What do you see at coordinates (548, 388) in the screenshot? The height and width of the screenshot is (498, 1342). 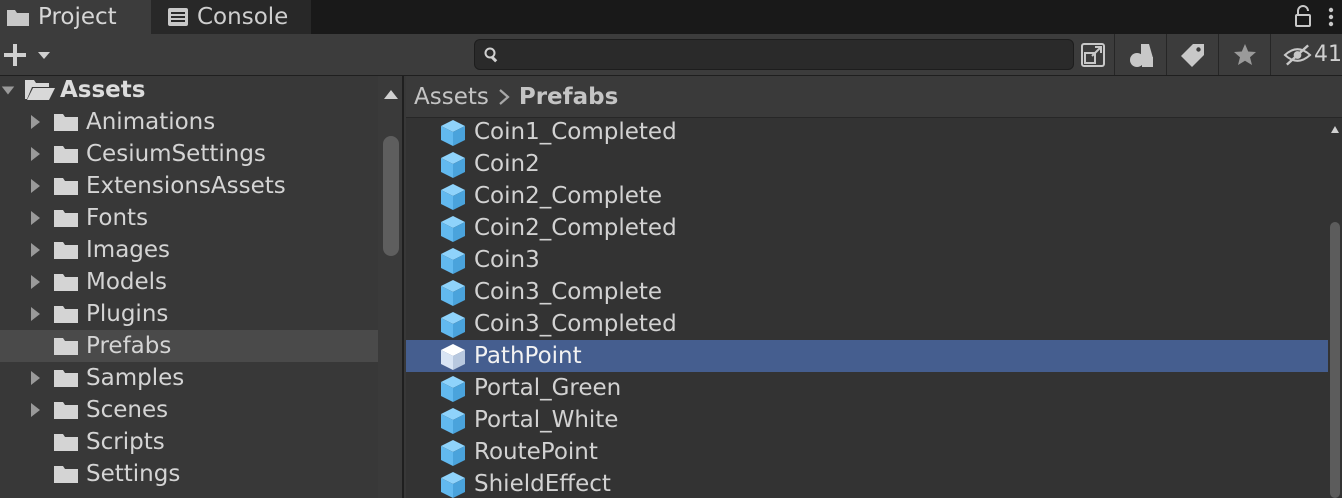 I see `file-item-label: Portal_Green` at bounding box center [548, 388].